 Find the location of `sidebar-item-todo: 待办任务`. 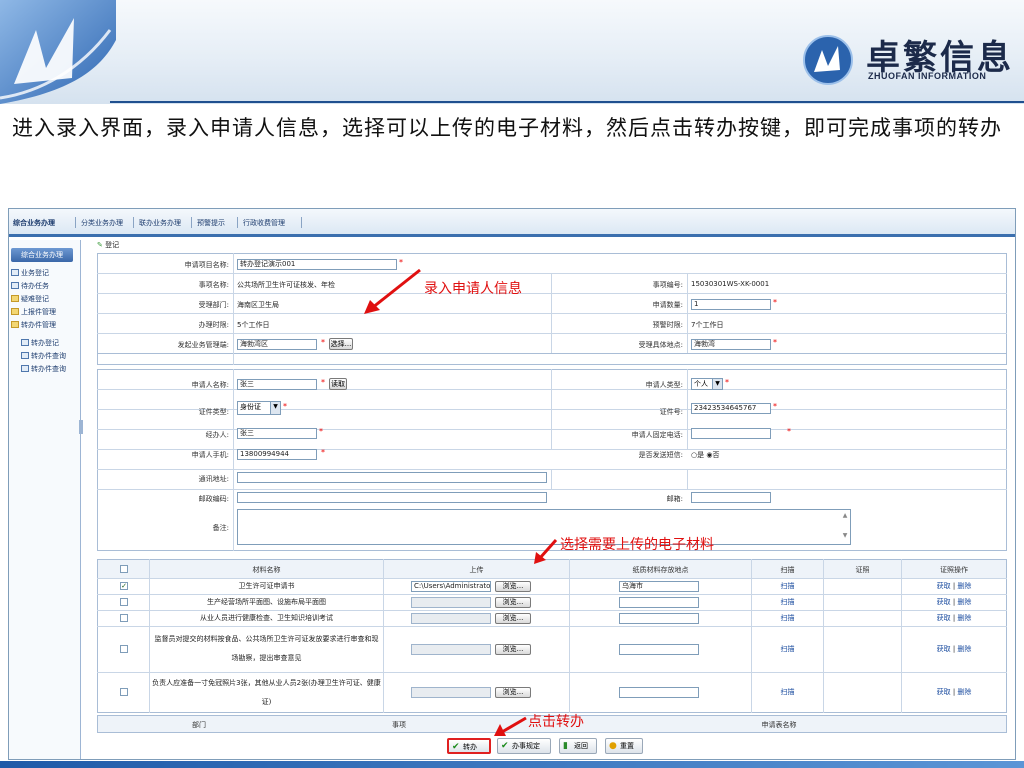

sidebar-item-todo: 待办任务 is located at coordinates (30, 286).